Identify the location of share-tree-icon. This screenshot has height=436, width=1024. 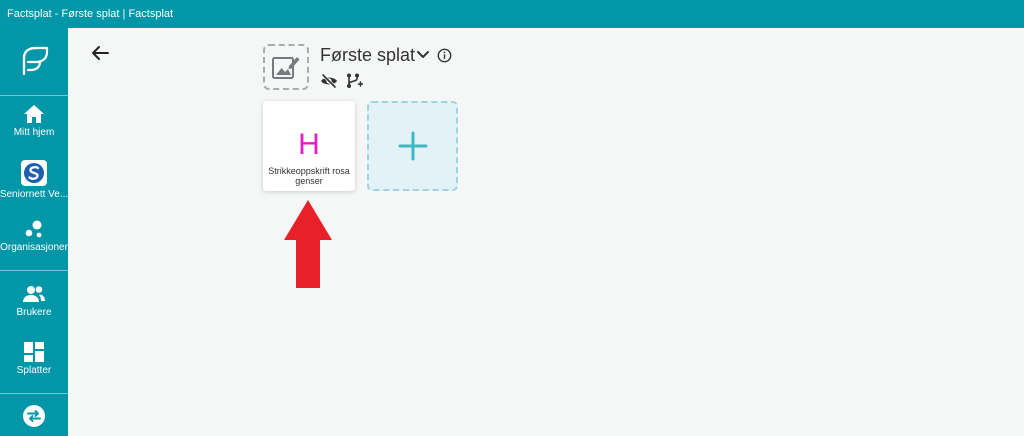
(354, 81).